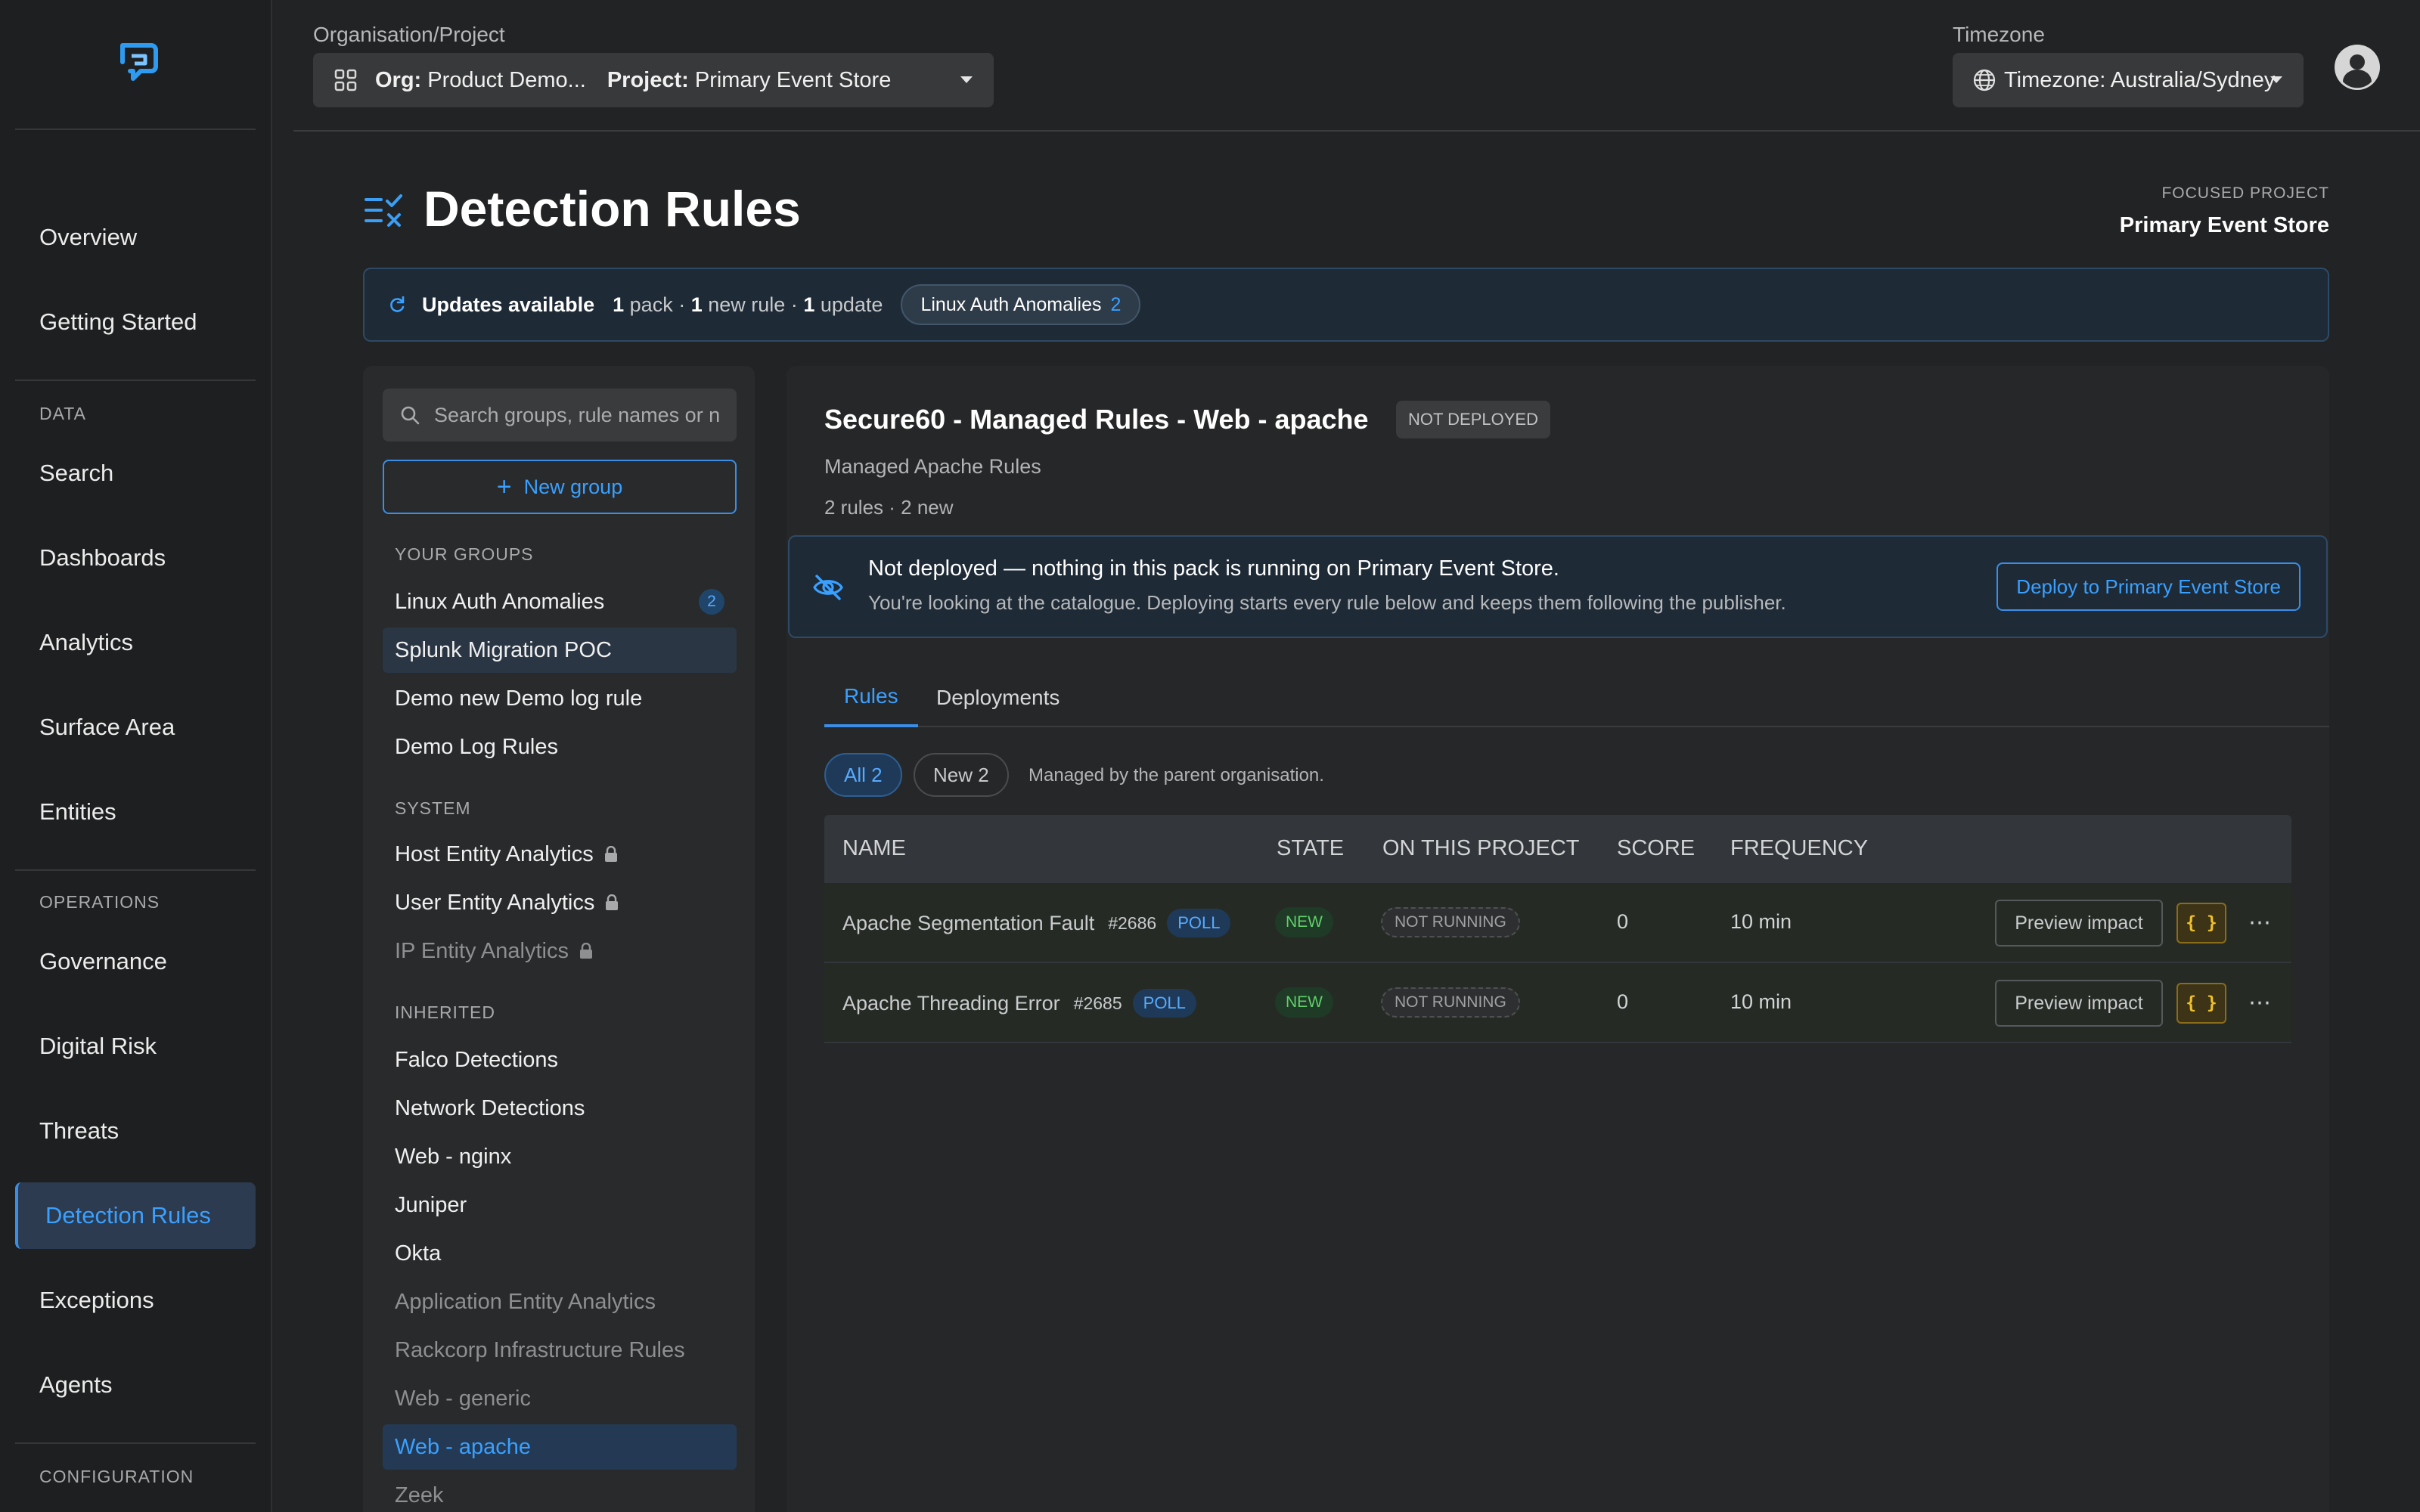 Image resolution: width=2420 pixels, height=1512 pixels. Describe the element at coordinates (968, 923) in the screenshot. I see `rule-name: Apache Segmentation Fault` at that location.